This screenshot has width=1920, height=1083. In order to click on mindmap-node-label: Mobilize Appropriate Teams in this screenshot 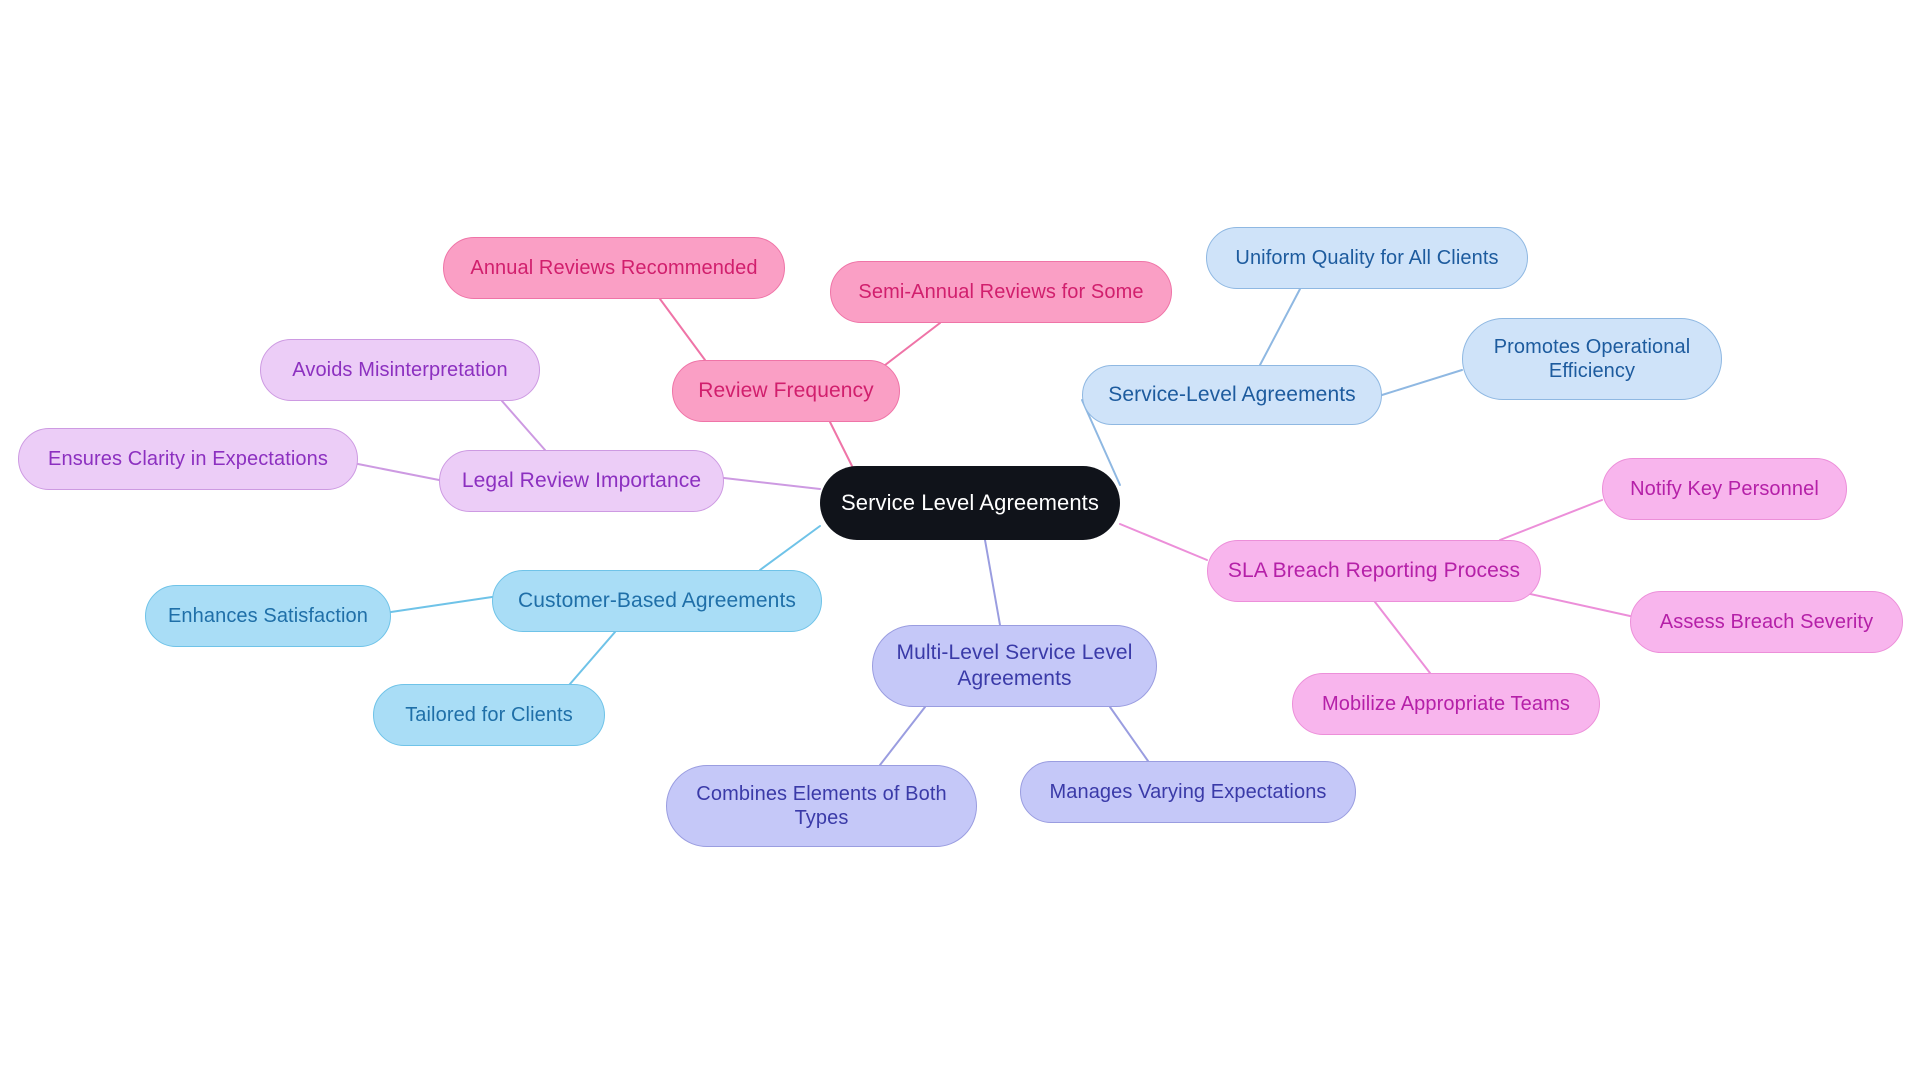, I will do `click(1446, 703)`.